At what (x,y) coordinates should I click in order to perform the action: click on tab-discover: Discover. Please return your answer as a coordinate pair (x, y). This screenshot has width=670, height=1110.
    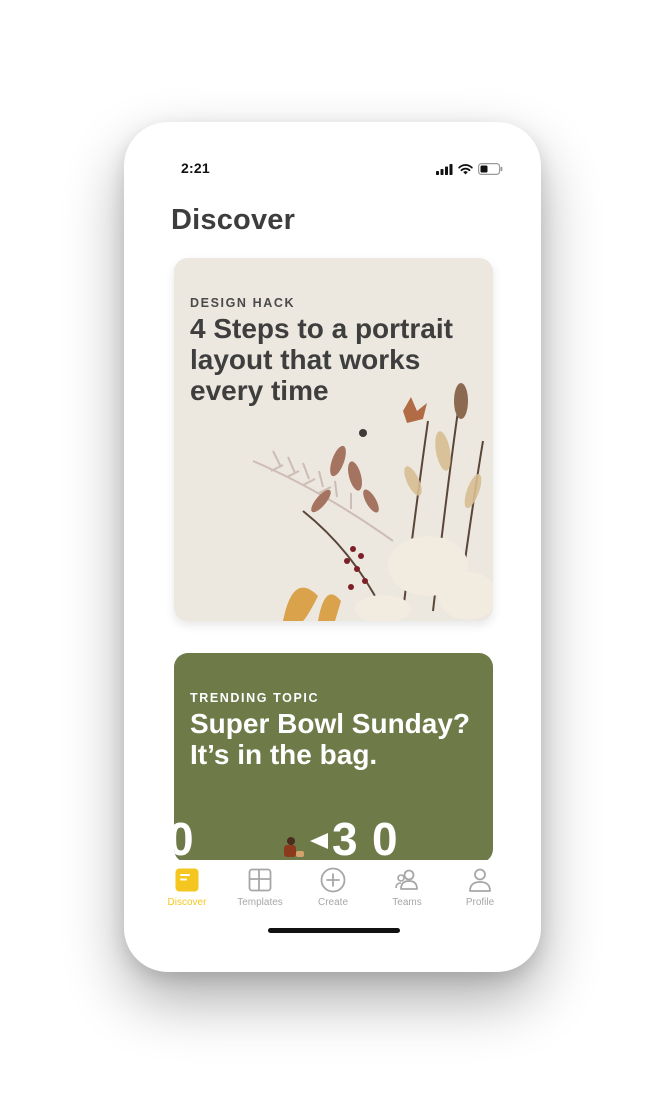
    Looking at the image, I should click on (187, 887).